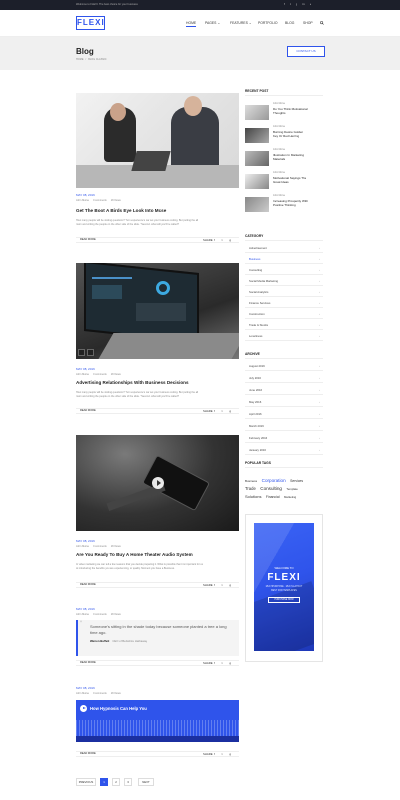 Image resolution: width=400 pixels, height=800 pixels. What do you see at coordinates (253, 496) in the screenshot?
I see `tag: Solutions` at bounding box center [253, 496].